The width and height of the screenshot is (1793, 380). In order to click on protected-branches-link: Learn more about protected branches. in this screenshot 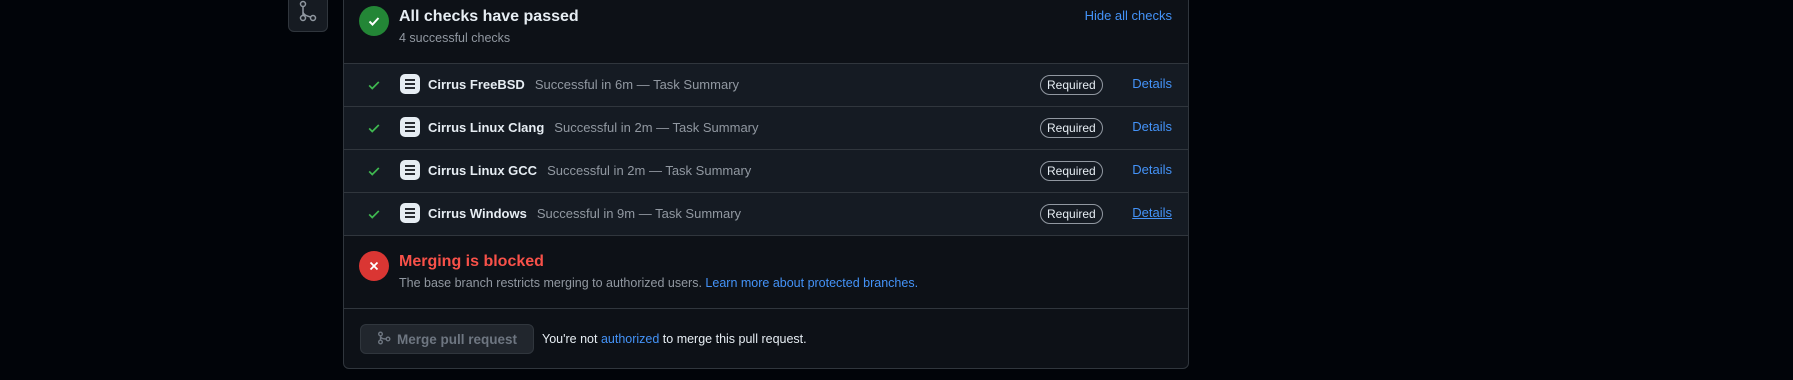, I will do `click(811, 283)`.